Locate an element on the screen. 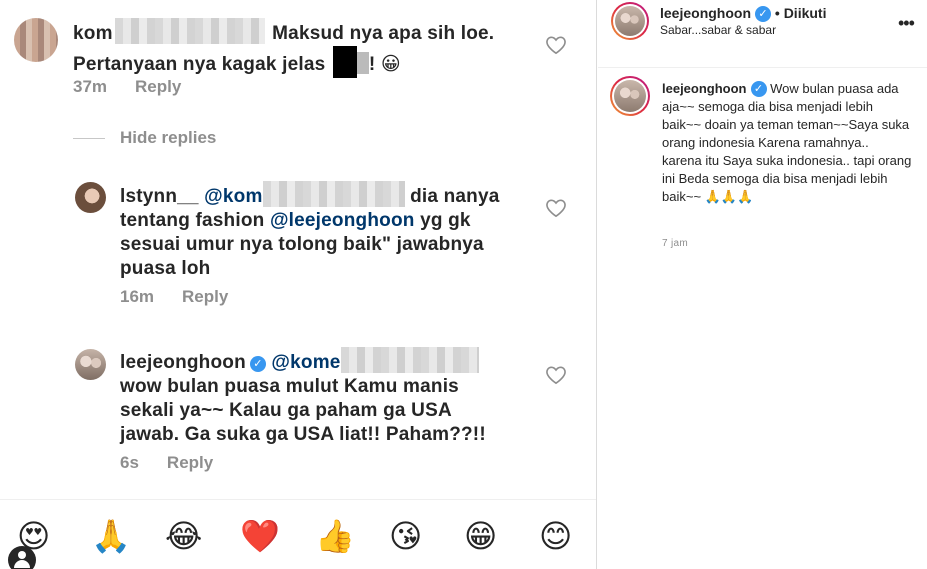 This screenshot has width=927, height=569. user-profile-icon is located at coordinates (22, 557).